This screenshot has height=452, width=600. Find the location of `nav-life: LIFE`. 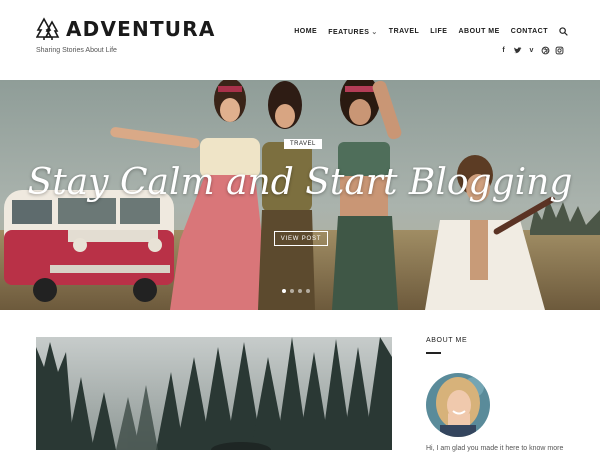

nav-life: LIFE is located at coordinates (438, 31).